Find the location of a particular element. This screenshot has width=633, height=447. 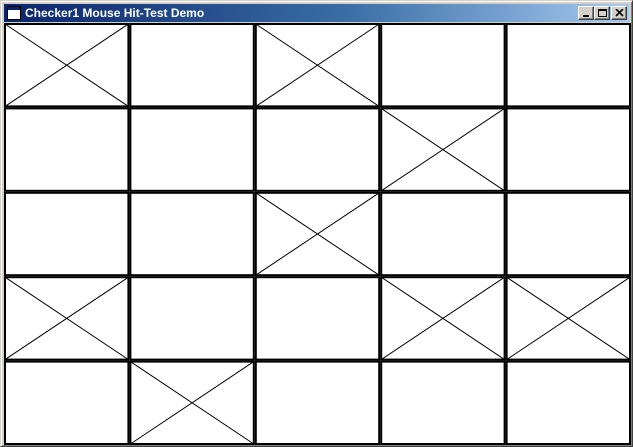

checker-cell-r2-c1 is located at coordinates (67, 149).